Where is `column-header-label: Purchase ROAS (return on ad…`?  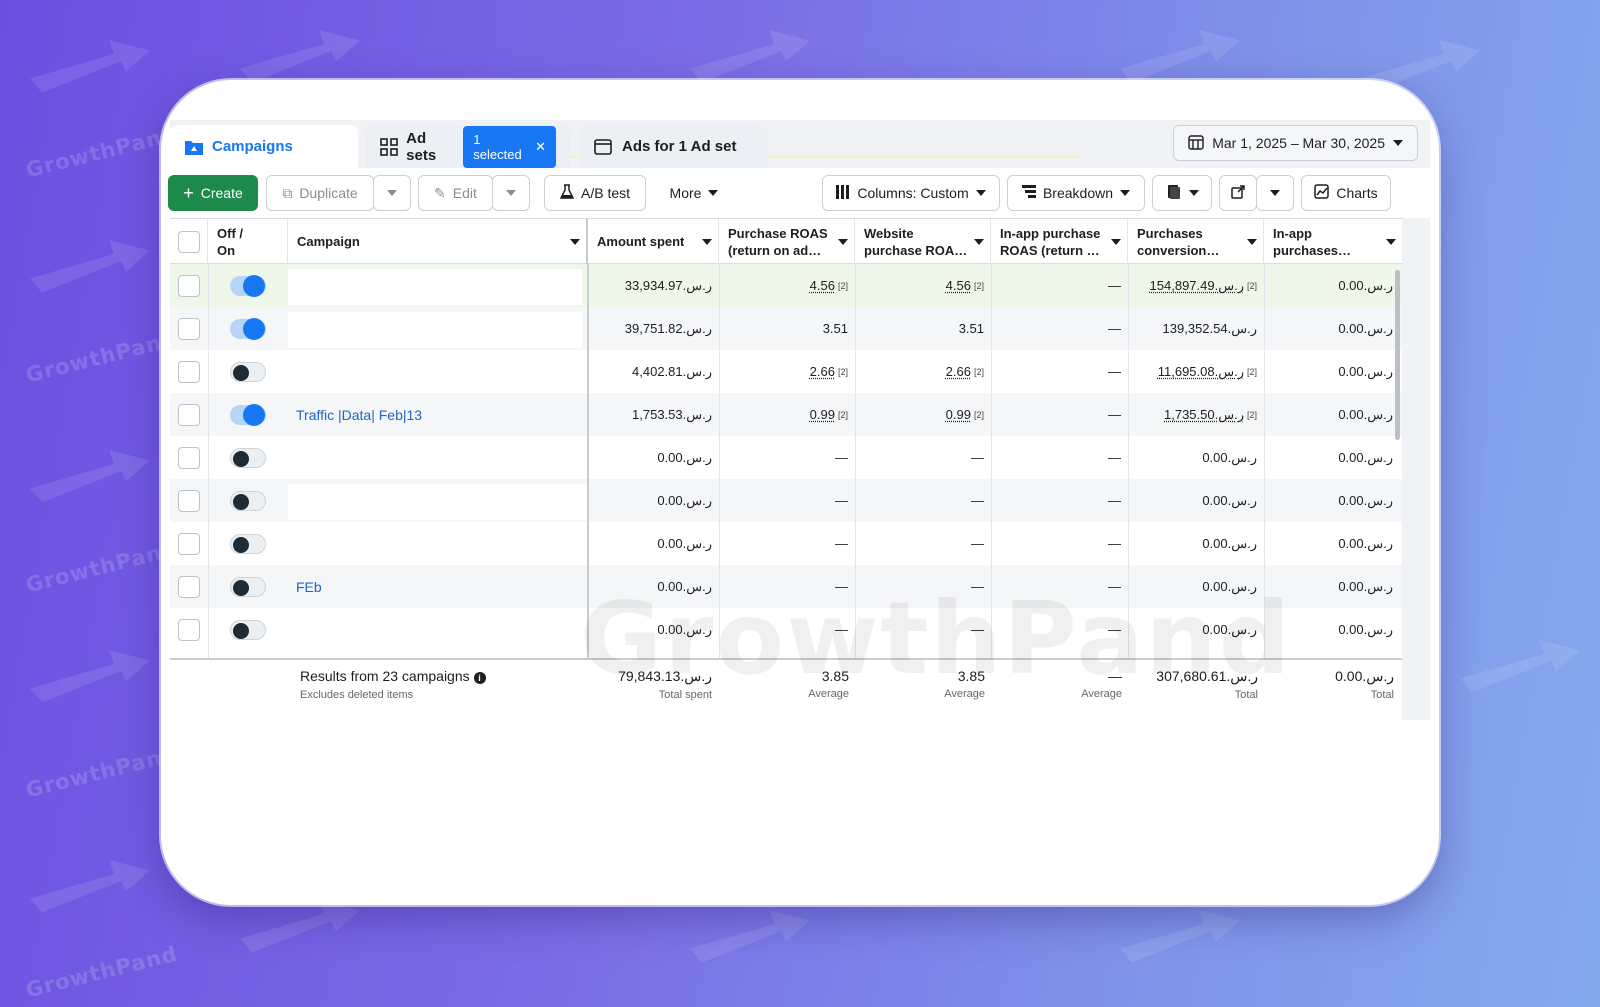 column-header-label: Purchase ROAS (return on ad… is located at coordinates (778, 241).